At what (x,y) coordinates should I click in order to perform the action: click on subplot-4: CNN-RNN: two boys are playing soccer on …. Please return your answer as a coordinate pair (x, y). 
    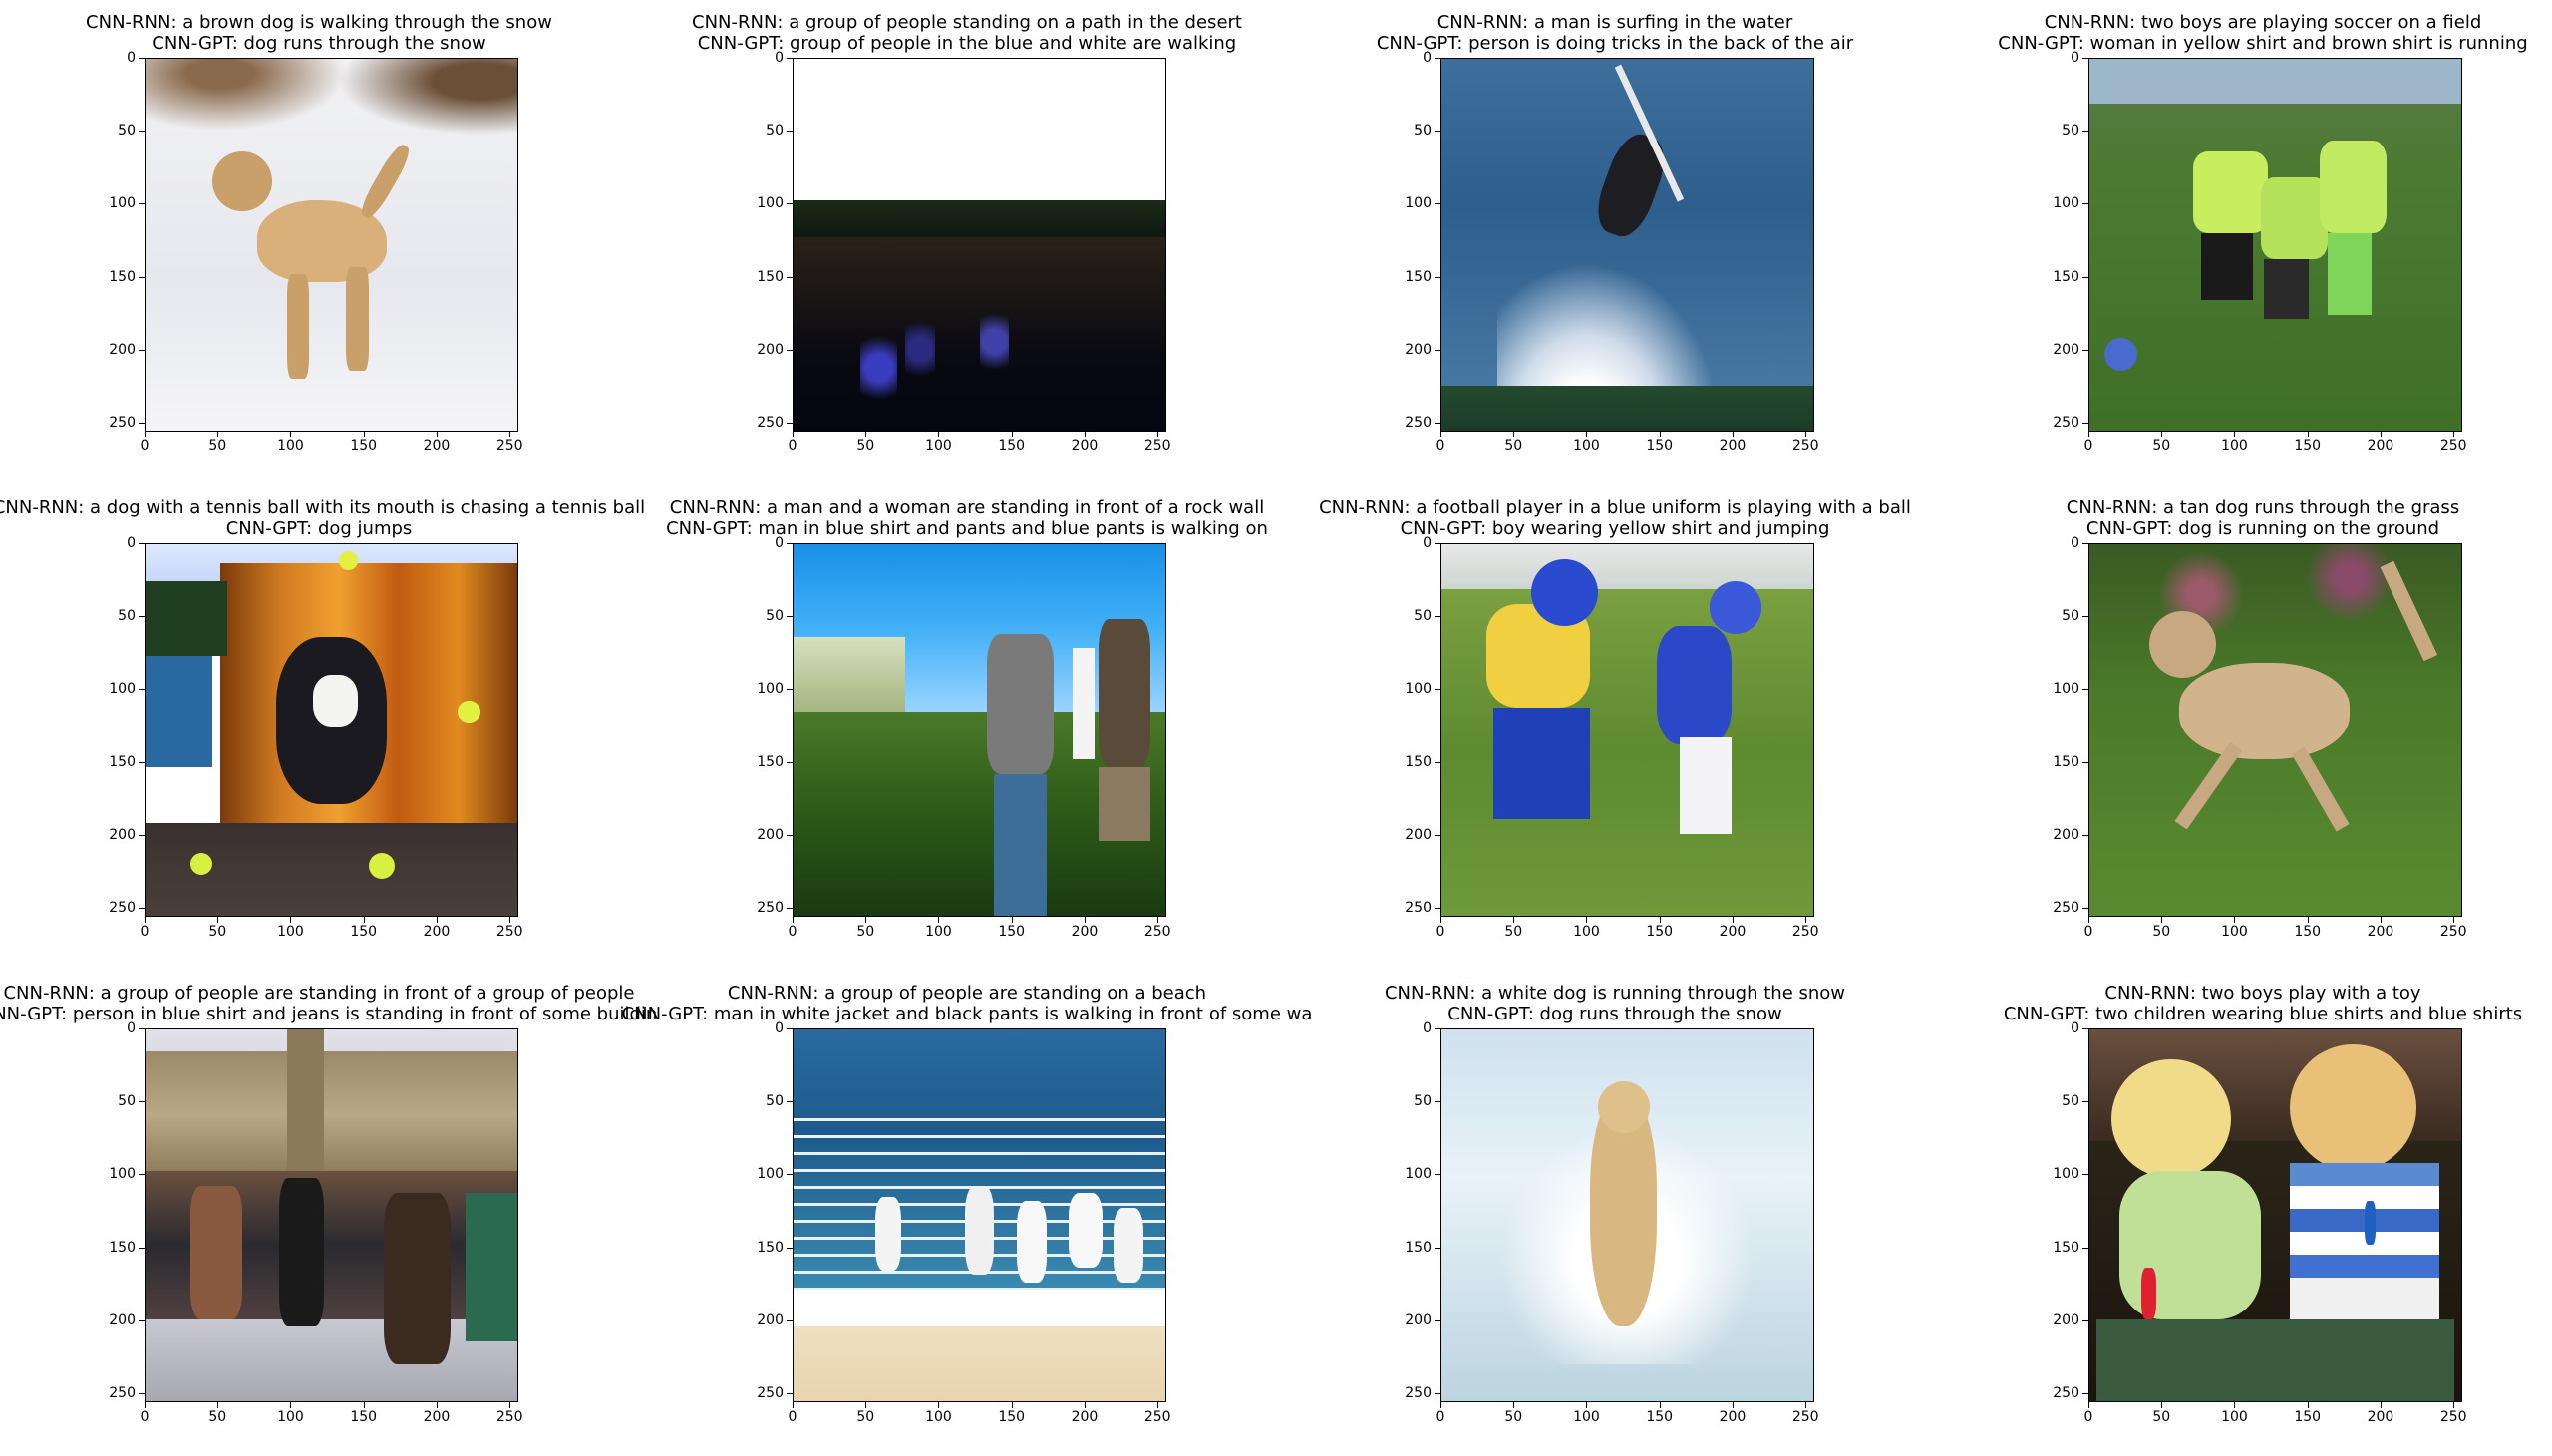
    Looking at the image, I should click on (2248, 242).